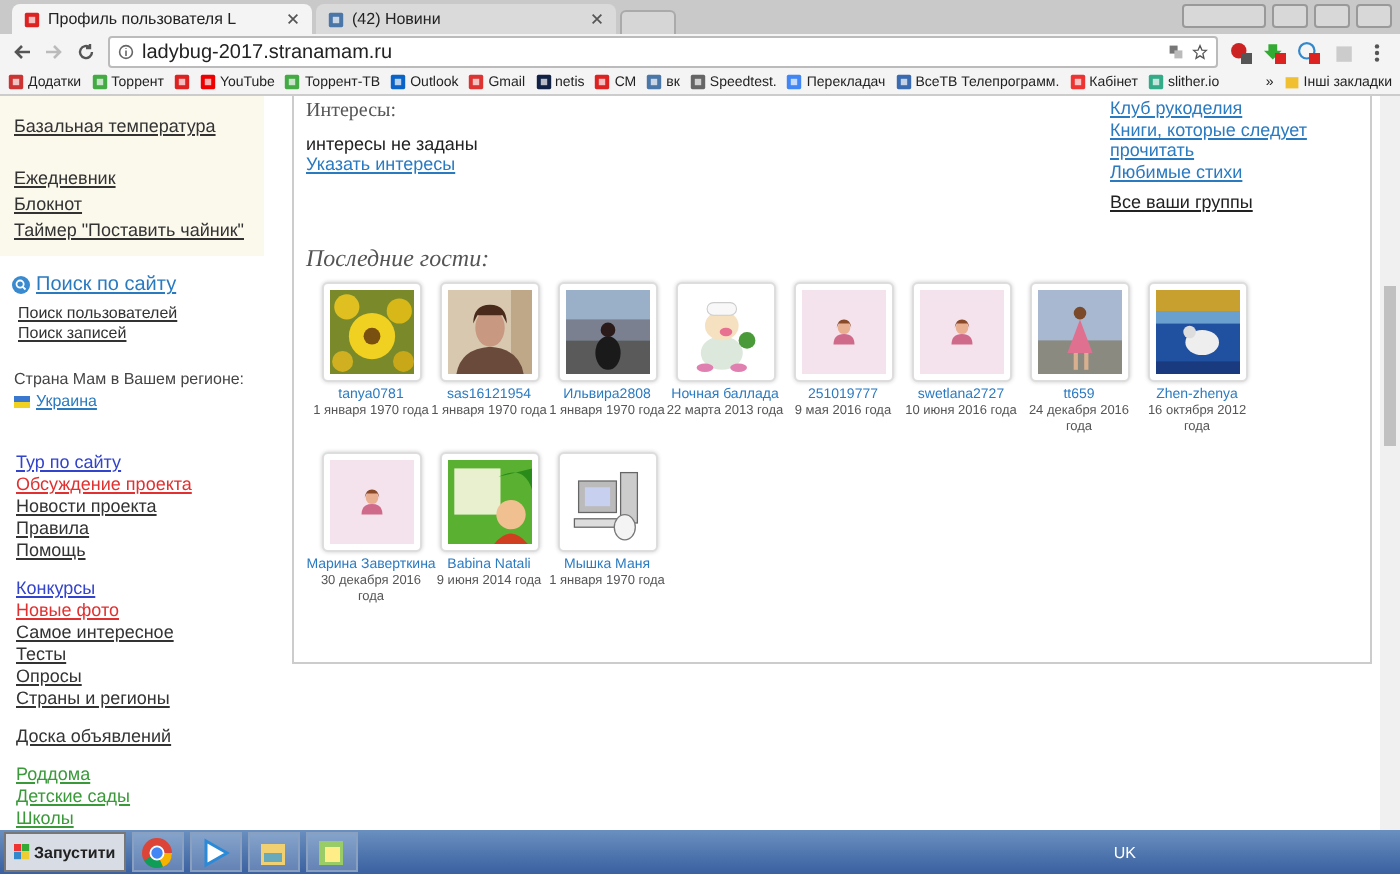  I want to click on club-link: Любимые стихи, so click(1228, 172).